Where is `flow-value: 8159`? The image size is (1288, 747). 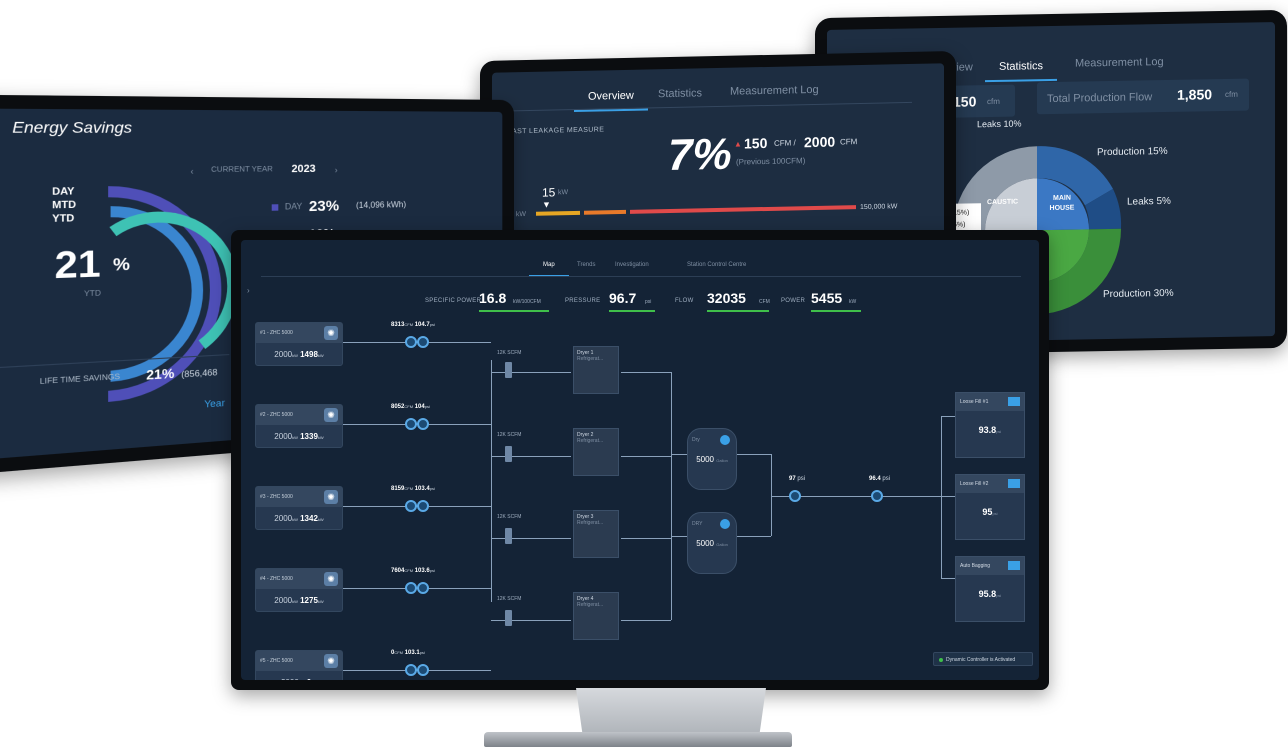
flow-value: 8159 is located at coordinates (398, 489).